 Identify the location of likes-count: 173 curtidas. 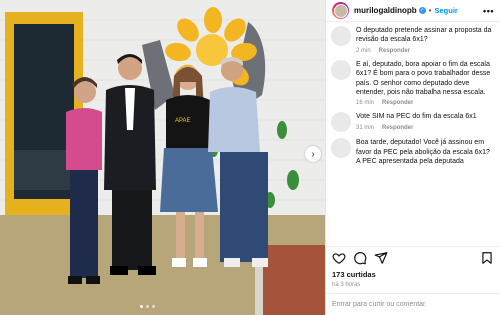
(413, 273).